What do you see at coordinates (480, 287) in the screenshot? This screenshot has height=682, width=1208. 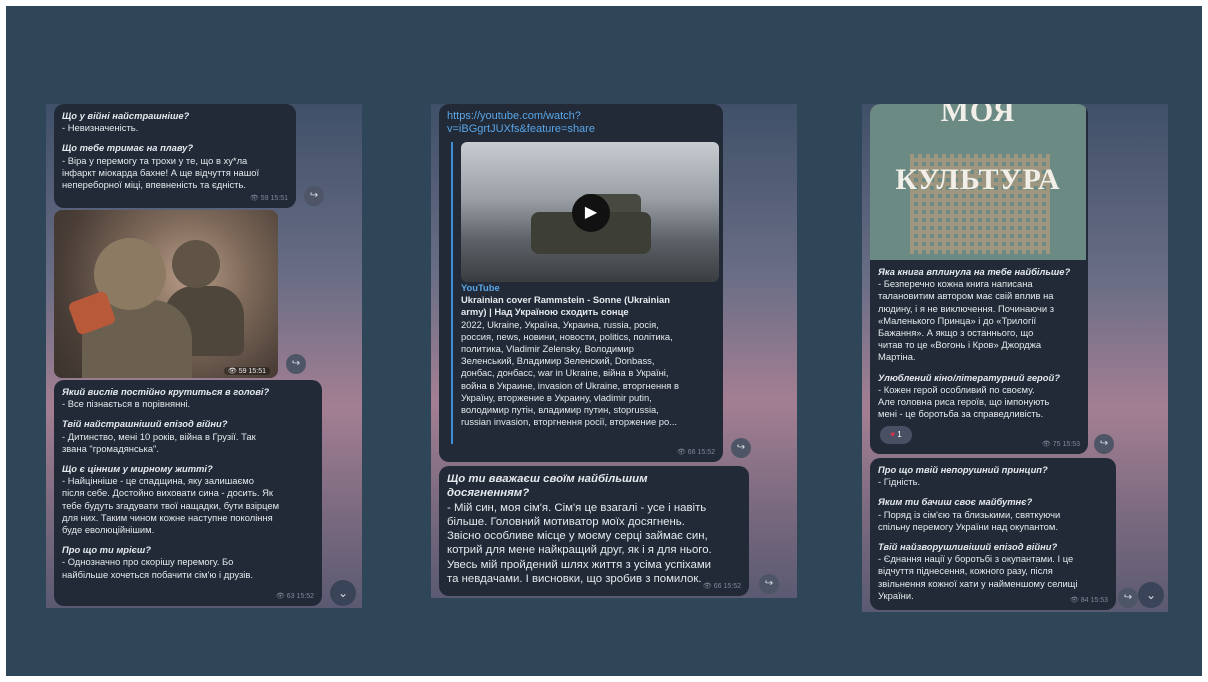 I see `preview-site-name: YouTube` at bounding box center [480, 287].